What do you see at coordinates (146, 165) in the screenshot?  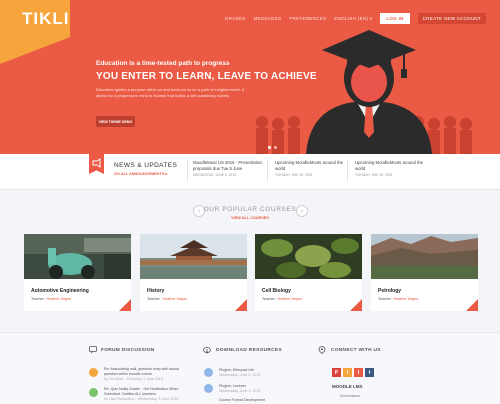 I see `news-title: NEWS & UPDATES` at bounding box center [146, 165].